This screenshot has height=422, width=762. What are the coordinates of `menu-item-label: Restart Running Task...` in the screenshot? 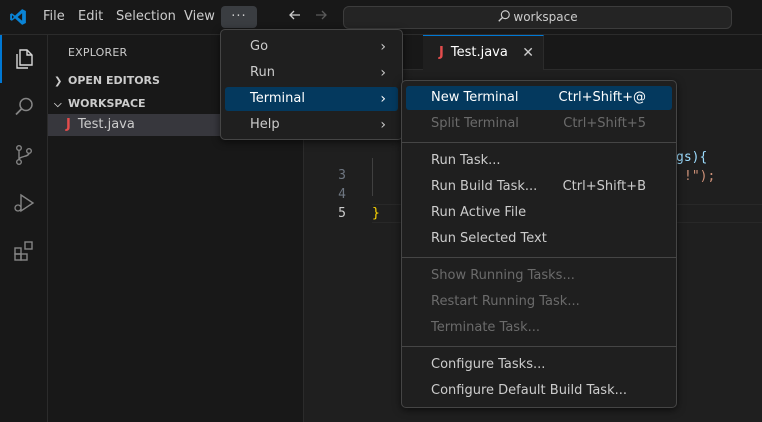 It's located at (505, 301).